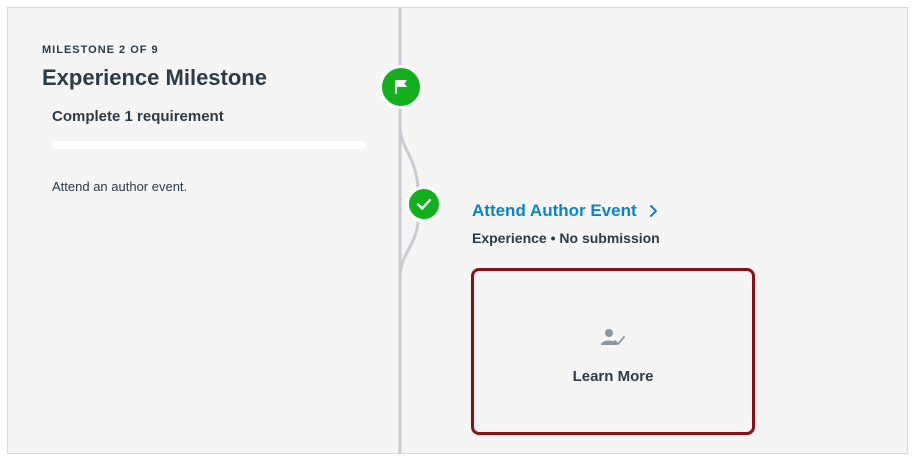 This screenshot has height=461, width=917. Describe the element at coordinates (209, 145) in the screenshot. I see `milestone-progress-bar` at that location.